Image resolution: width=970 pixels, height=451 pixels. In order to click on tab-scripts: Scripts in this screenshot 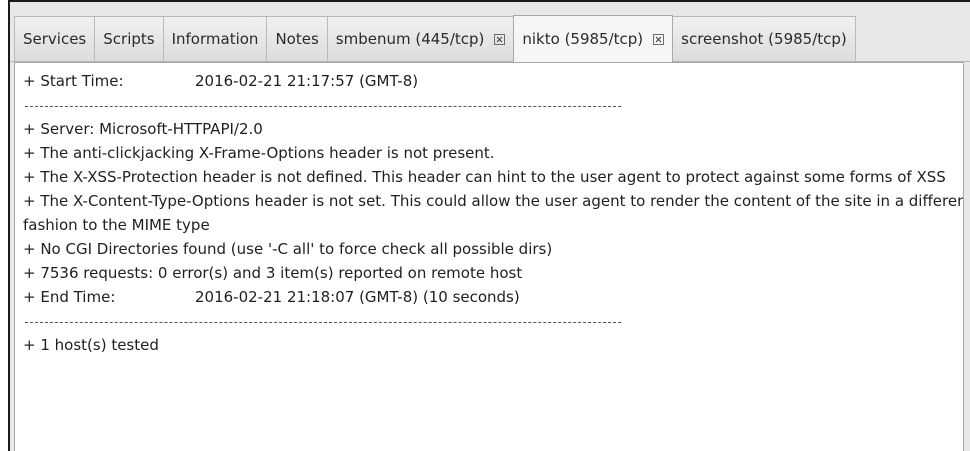, I will do `click(129, 38)`.